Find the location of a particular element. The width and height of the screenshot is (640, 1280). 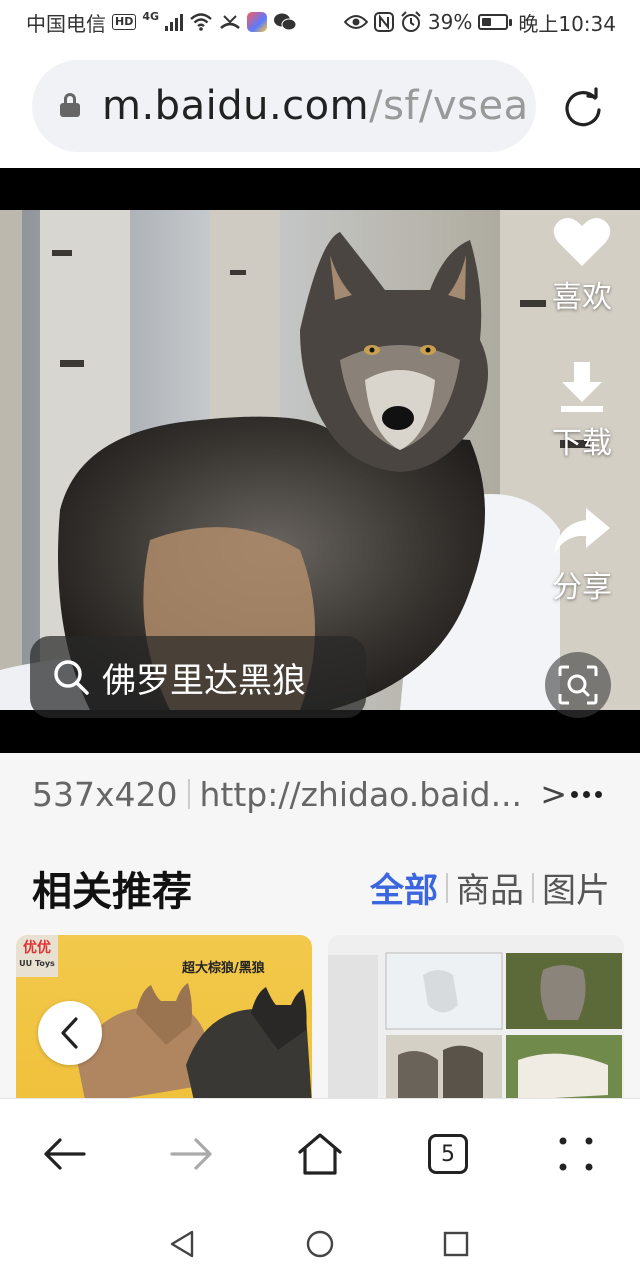

url-path: /sf/vsea is located at coordinates (449, 106).